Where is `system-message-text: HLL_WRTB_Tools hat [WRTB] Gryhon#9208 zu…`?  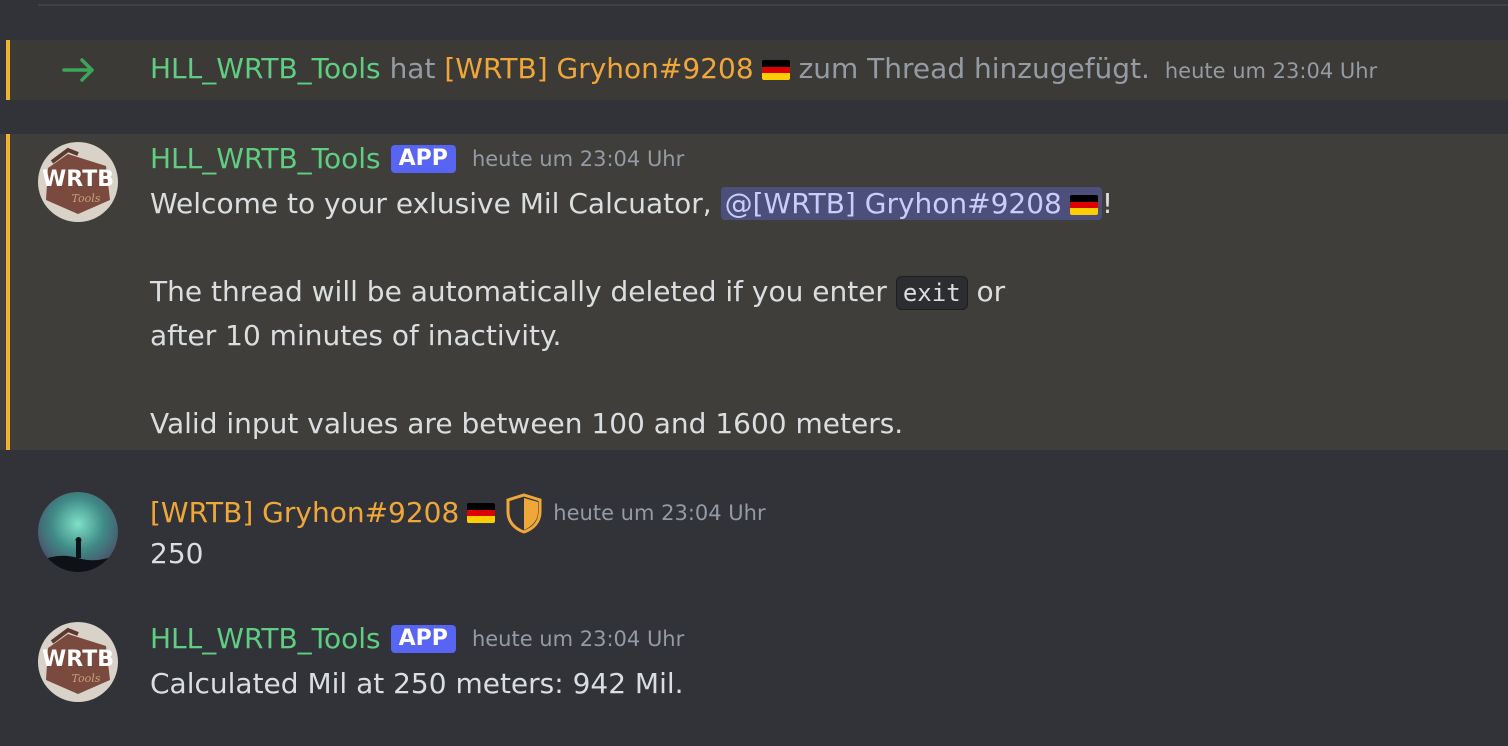 system-message-text: HLL_WRTB_Tools hat [WRTB] Gryhon#9208 zu… is located at coordinates (763, 70).